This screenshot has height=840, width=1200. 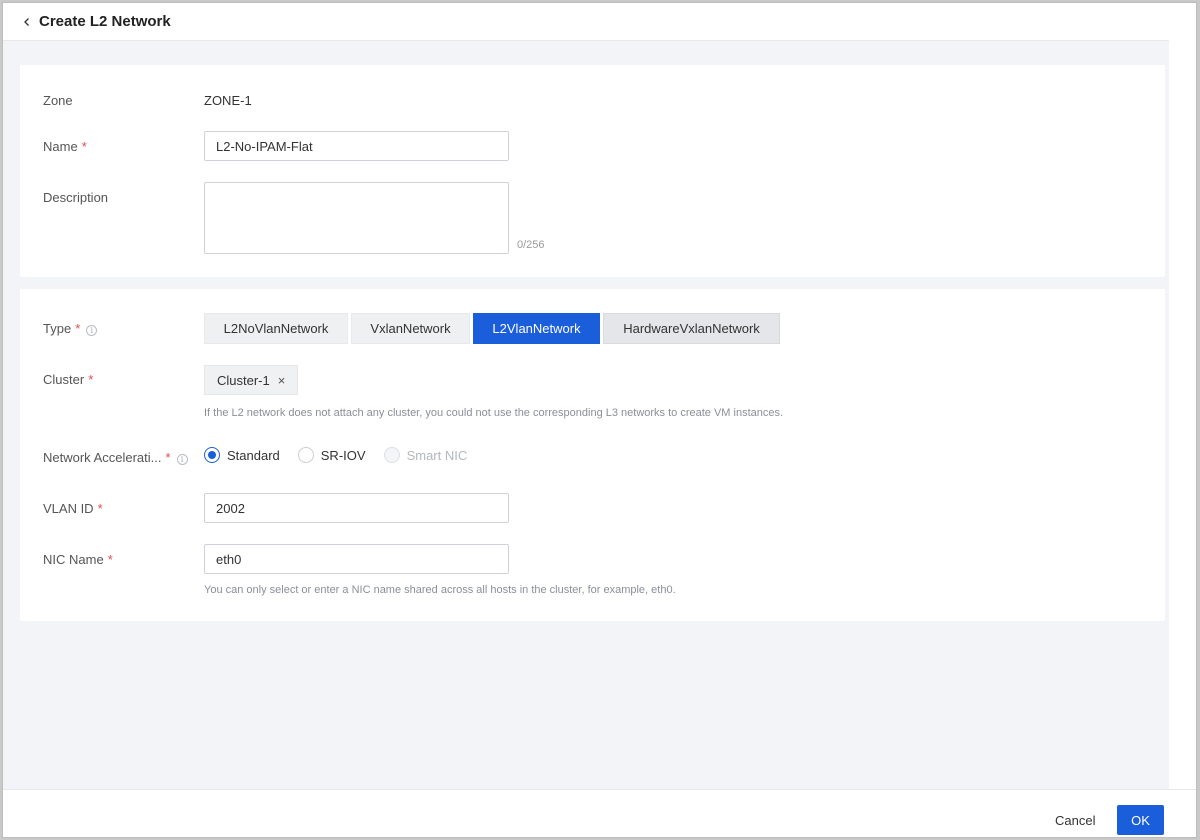 I want to click on vlan-id-input, so click(x=356, y=508).